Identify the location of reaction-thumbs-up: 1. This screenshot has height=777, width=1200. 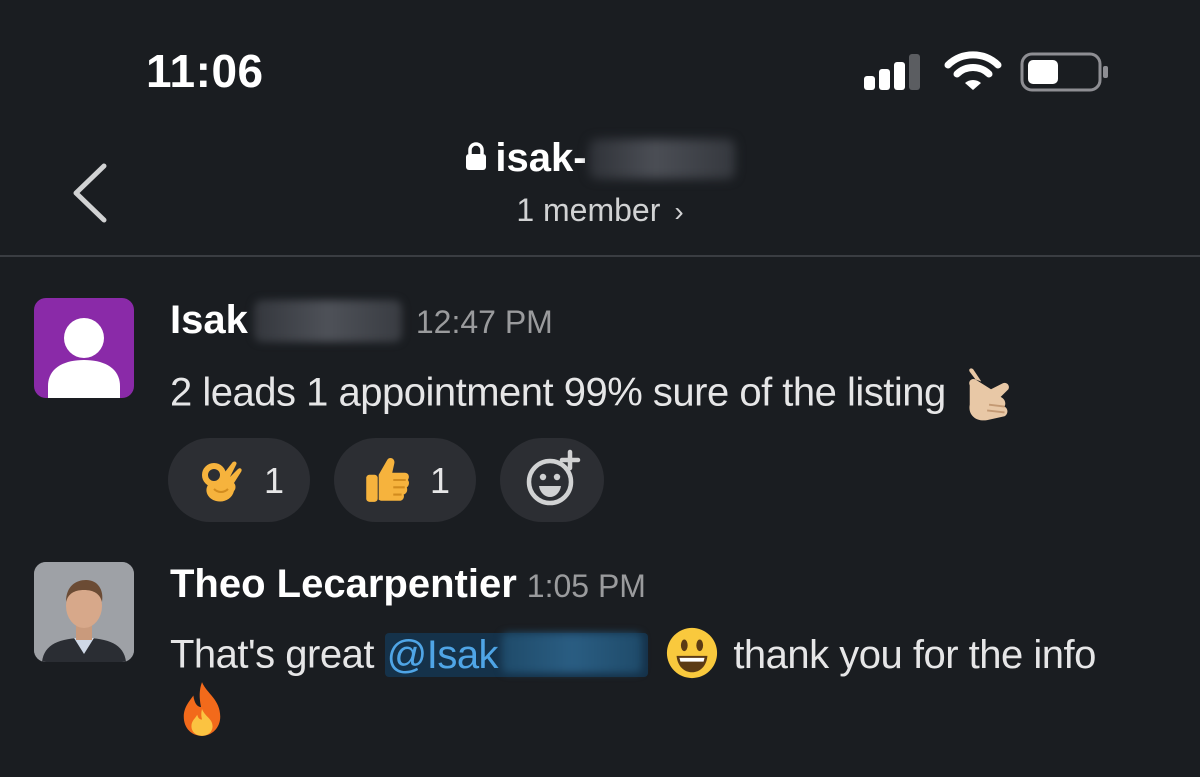
(405, 480).